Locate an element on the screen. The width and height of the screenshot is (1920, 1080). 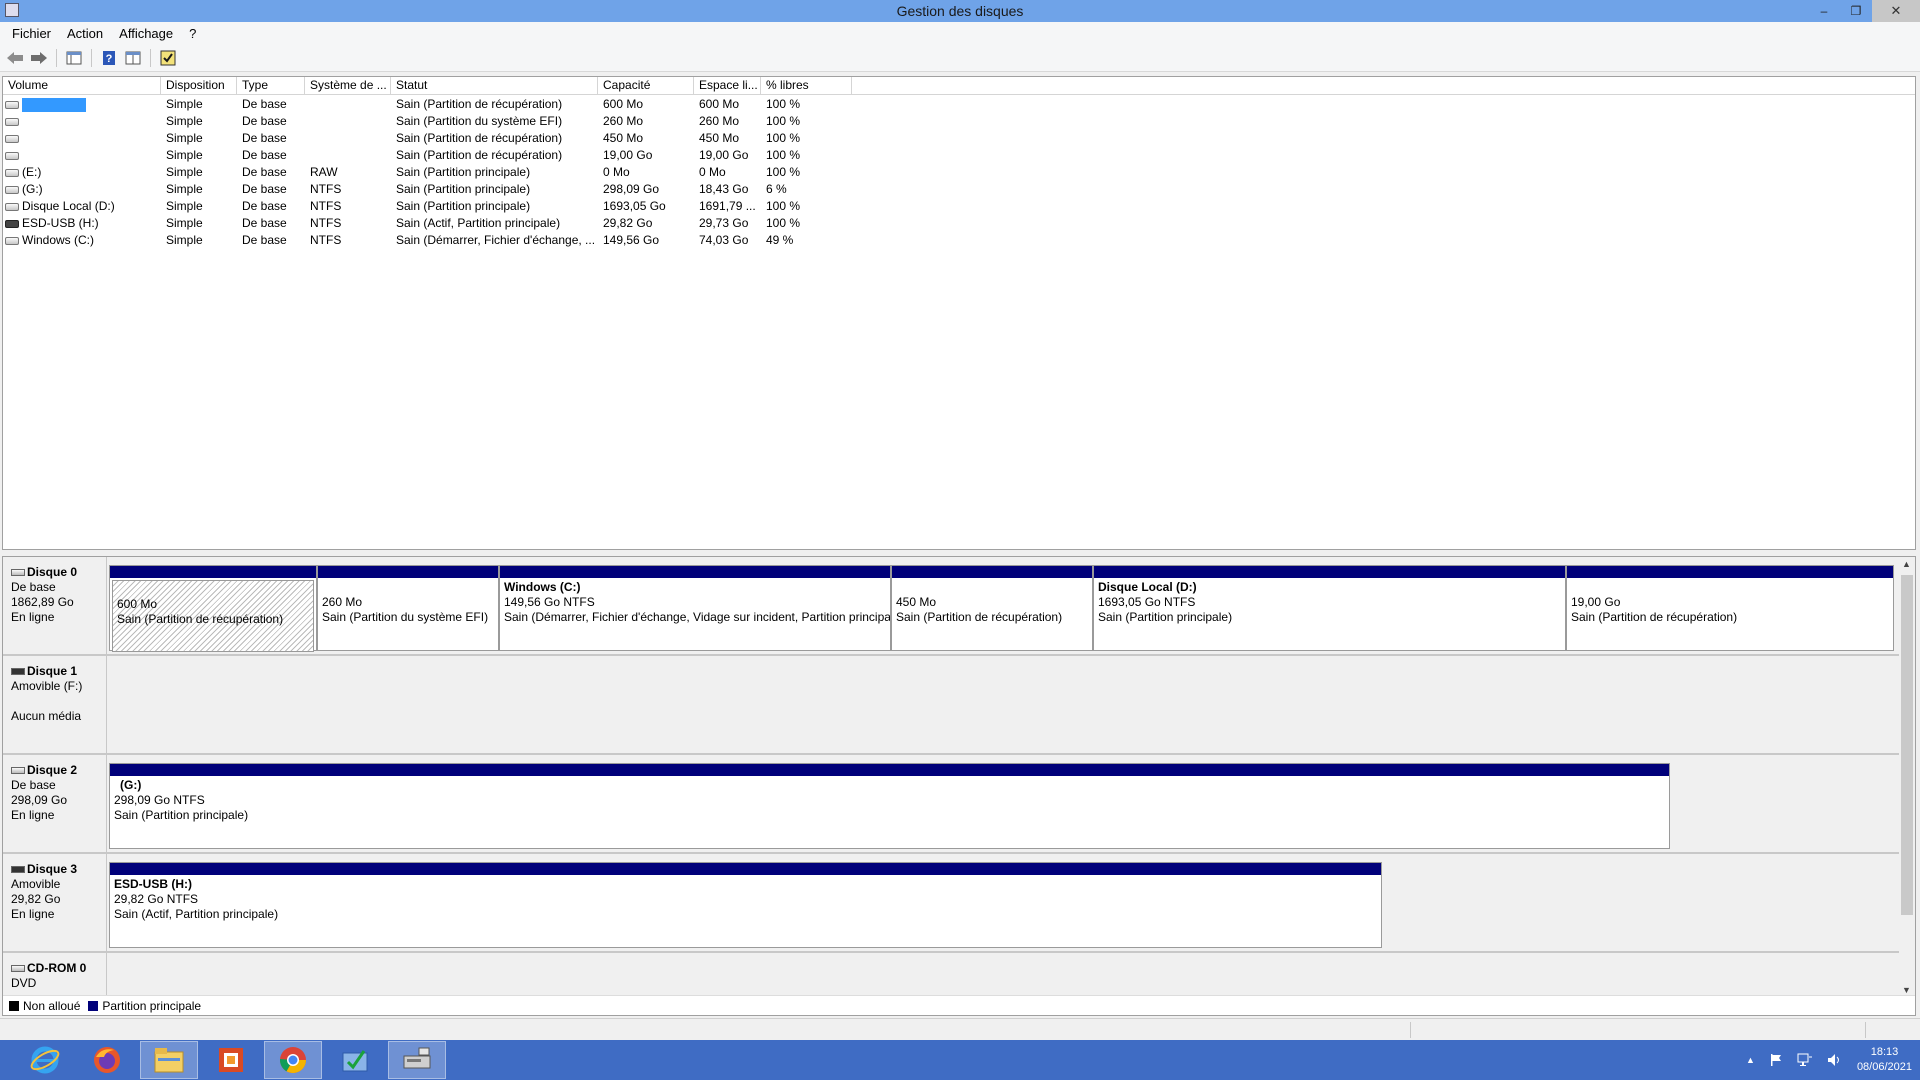
app-icon is located at coordinates (12, 10).